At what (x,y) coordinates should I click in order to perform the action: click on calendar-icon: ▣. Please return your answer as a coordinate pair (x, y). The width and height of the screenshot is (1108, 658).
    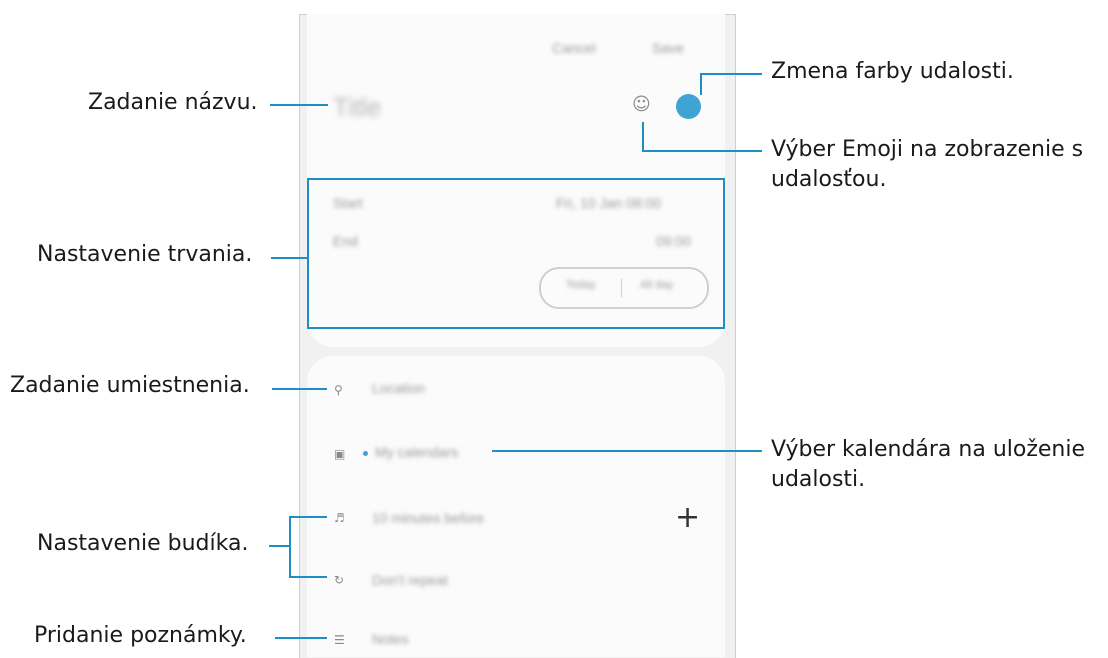
    Looking at the image, I should click on (340, 454).